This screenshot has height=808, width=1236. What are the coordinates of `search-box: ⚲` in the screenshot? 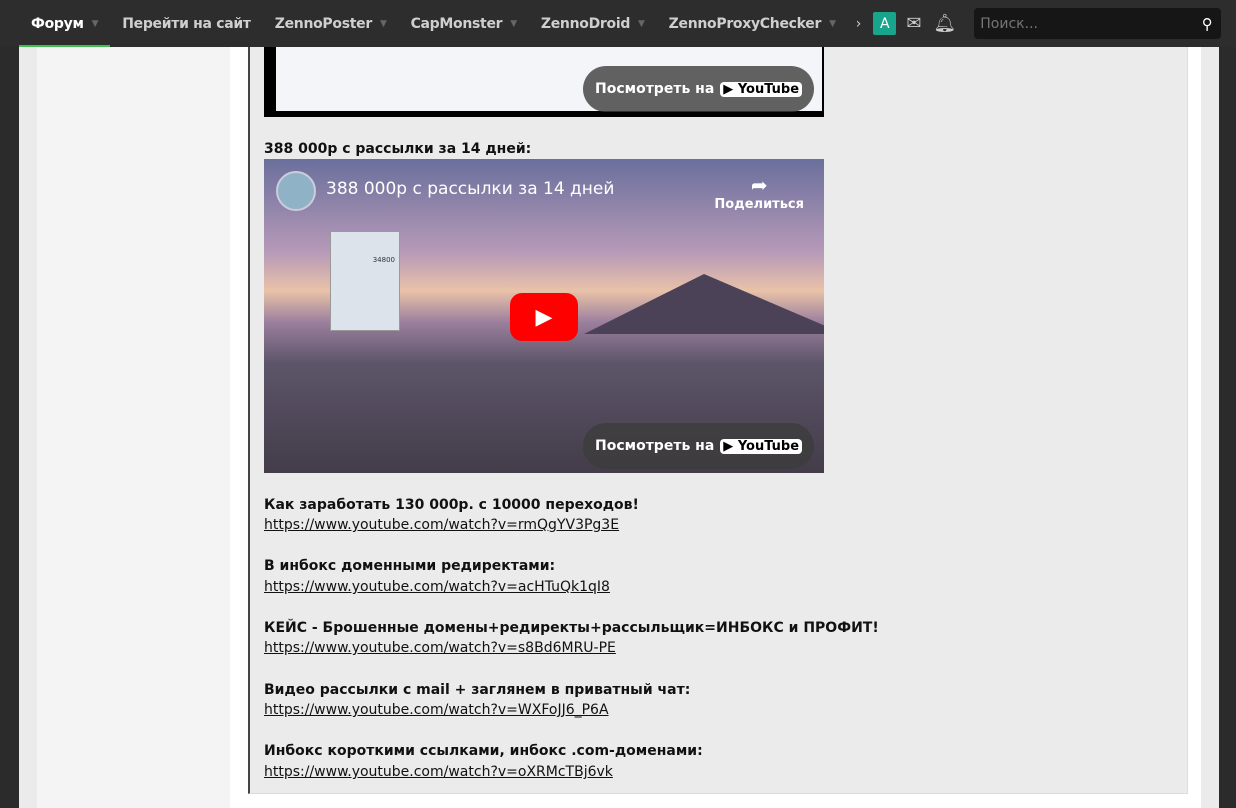 It's located at (1098, 23).